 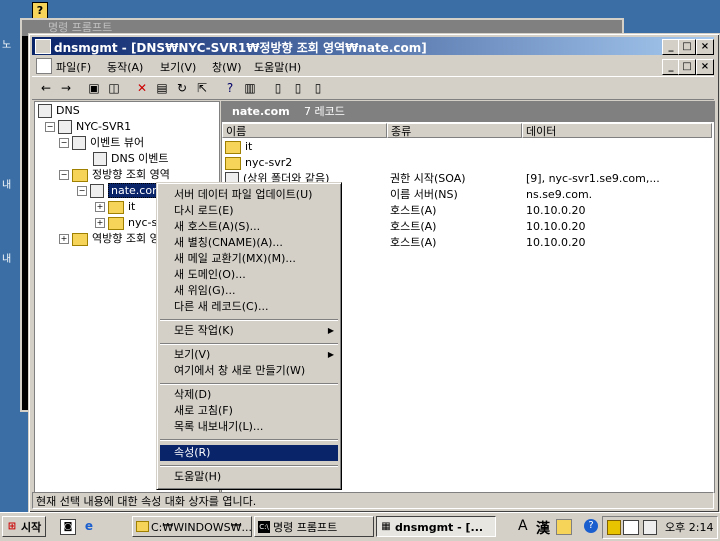 What do you see at coordinates (121, 191) in the screenshot?
I see `tree-node-nate-com: − nate.com` at bounding box center [121, 191].